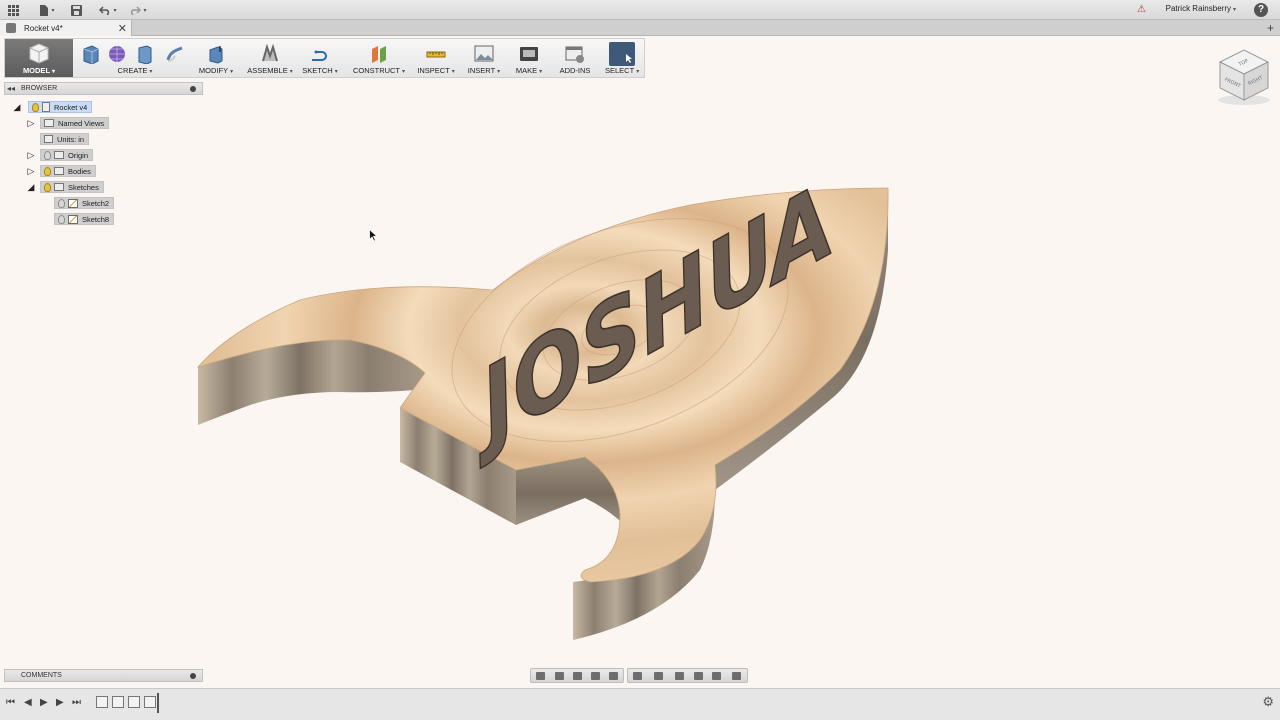 Image resolution: width=1280 pixels, height=720 pixels. I want to click on fit-icon, so click(613, 676).